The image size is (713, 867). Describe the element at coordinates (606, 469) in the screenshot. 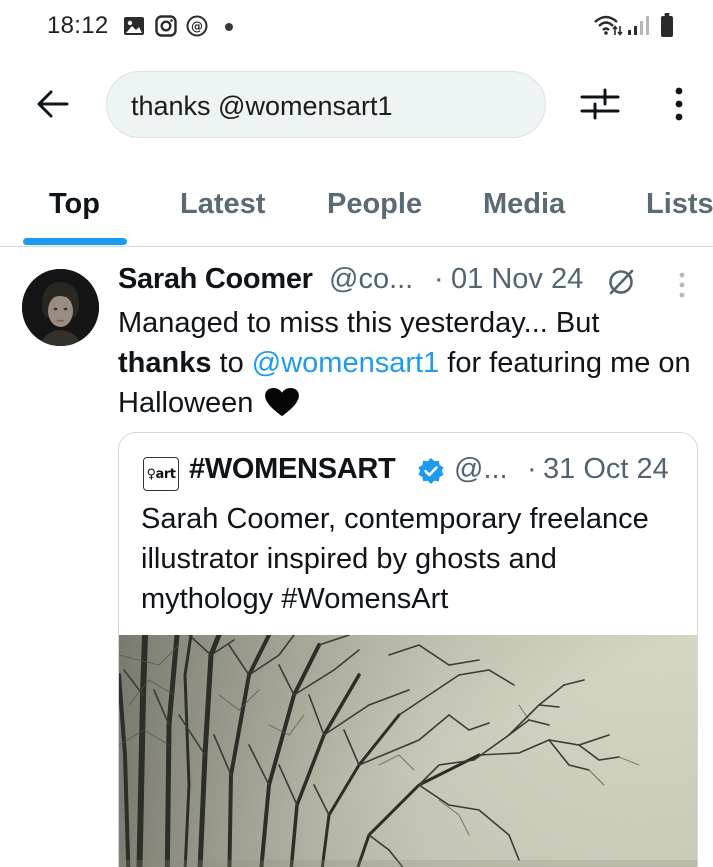

I see `quote-date: 31 Oct 24` at that location.